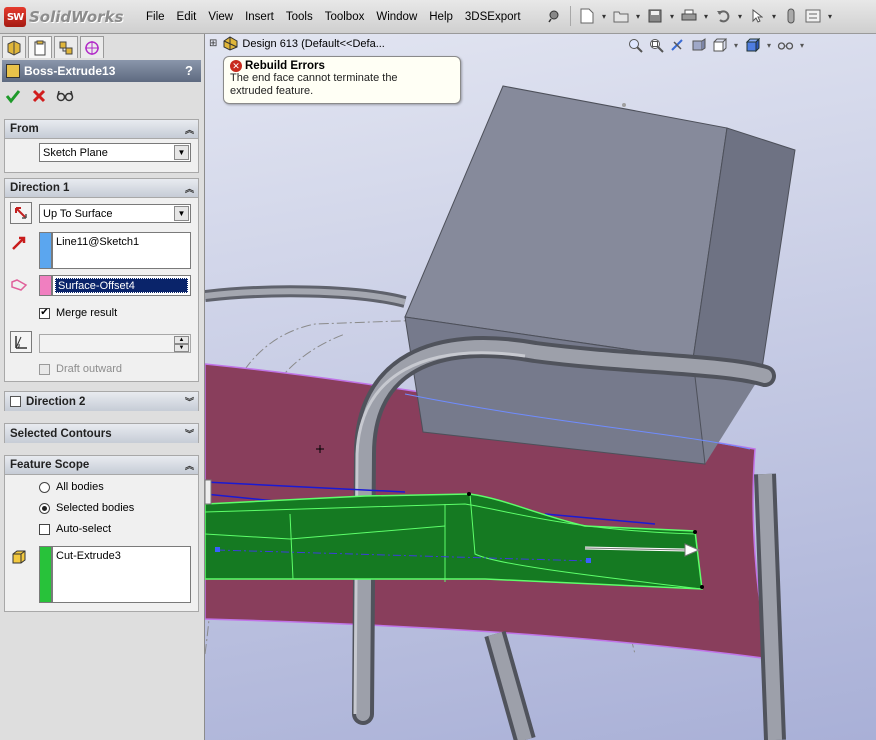  Describe the element at coordinates (635, 45) in the screenshot. I see `zoom-to-fit-icon` at that location.